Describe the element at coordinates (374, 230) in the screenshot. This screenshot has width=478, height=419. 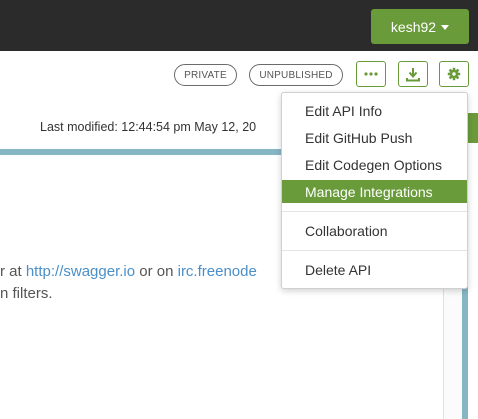
I see `menu-item-collaboration: Collaboration` at that location.